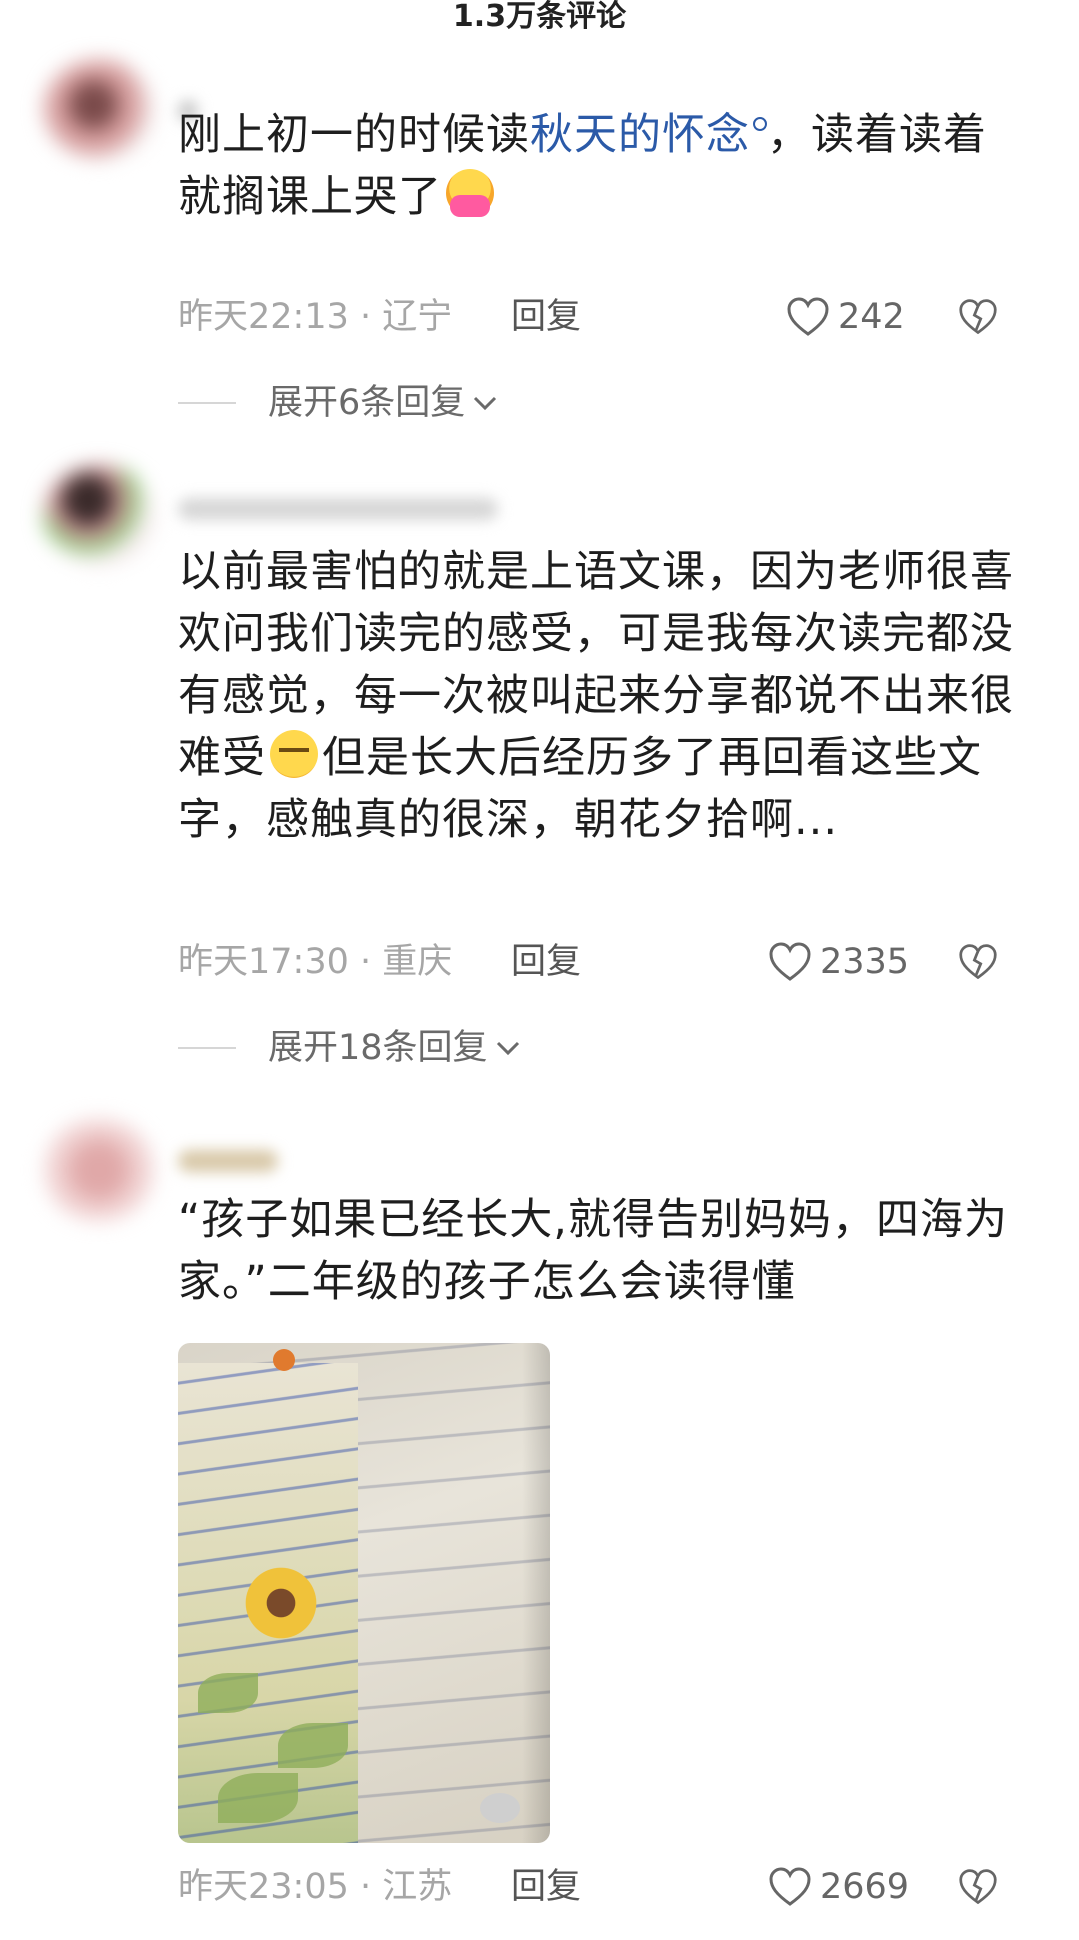 This screenshot has height=1940, width=1079. I want to click on rabbit-illustration, so click(500, 1808).